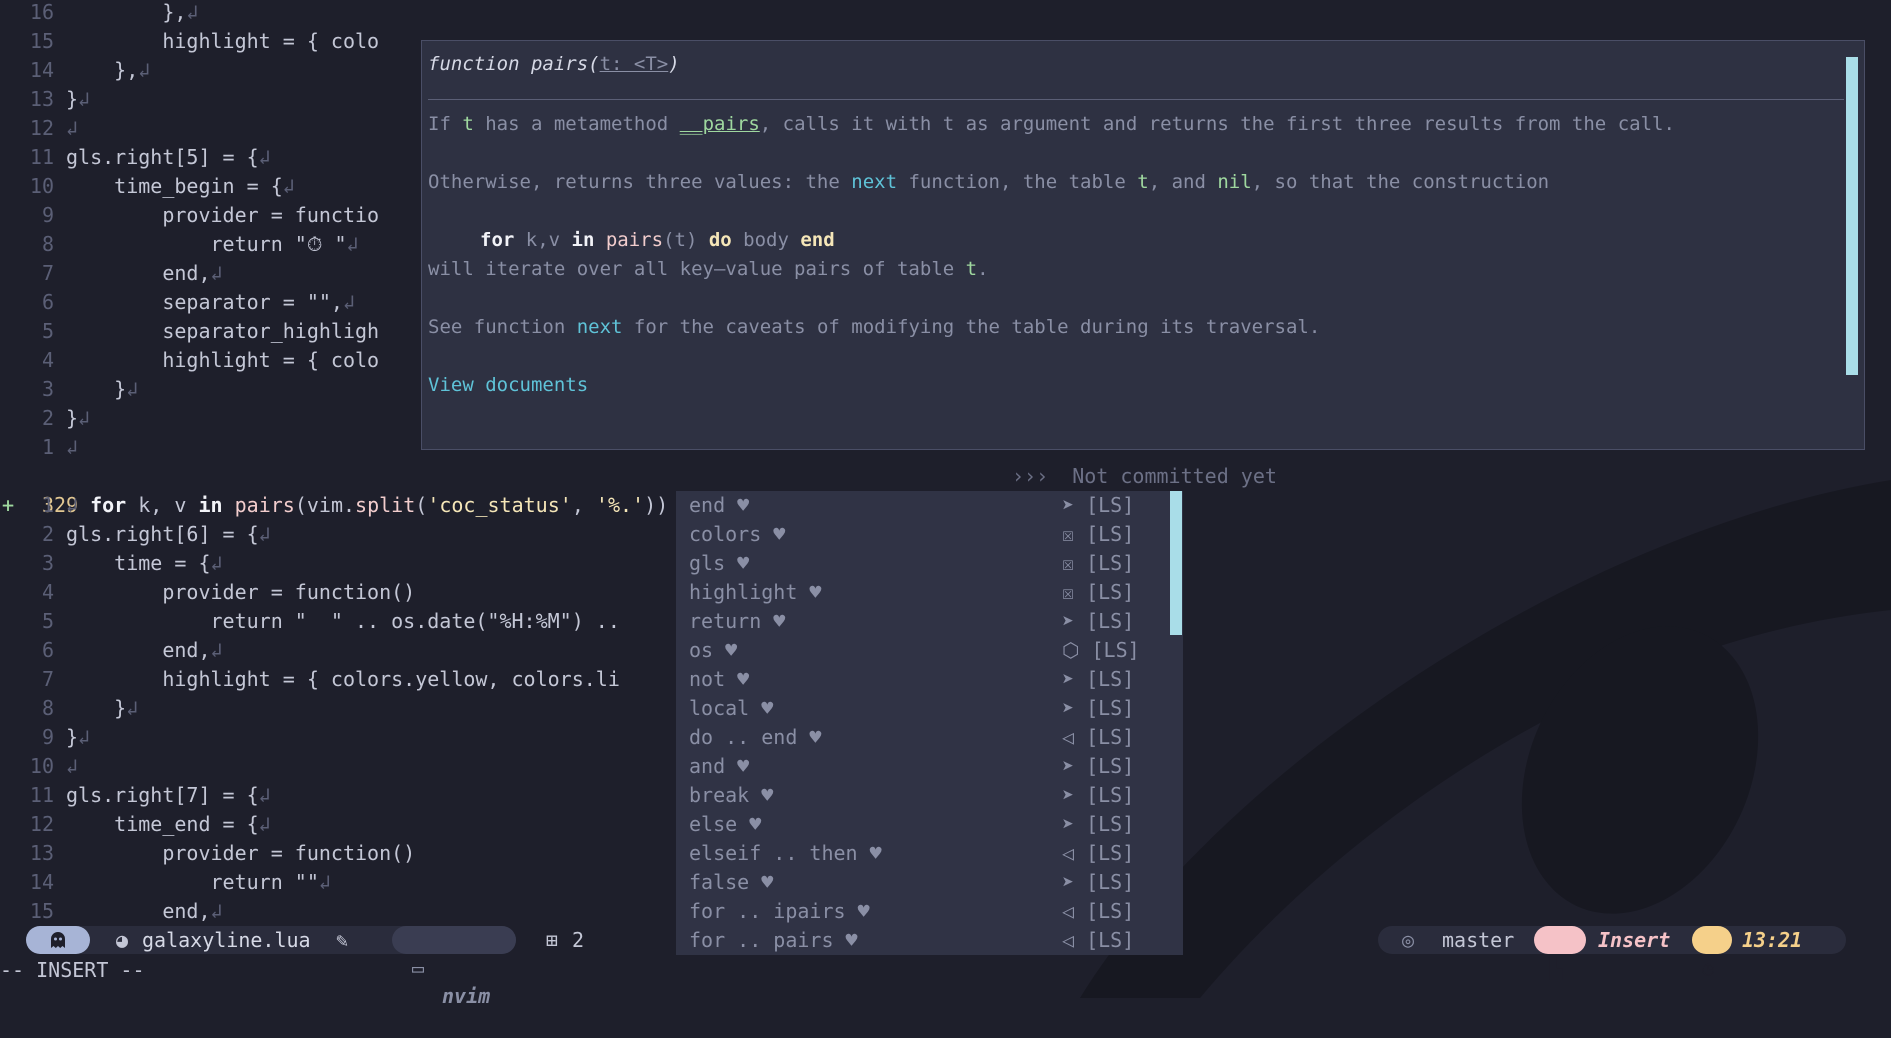 The height and width of the screenshot is (1038, 1891). Describe the element at coordinates (725, 824) in the screenshot. I see `completion-item: else ♥` at that location.